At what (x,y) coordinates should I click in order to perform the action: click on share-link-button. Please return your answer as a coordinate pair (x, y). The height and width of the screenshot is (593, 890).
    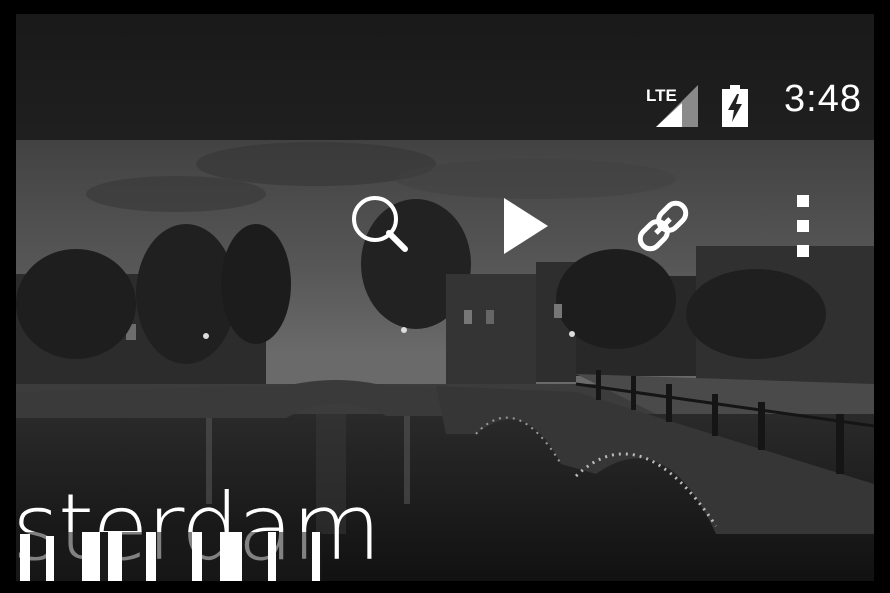
    Looking at the image, I should click on (663, 226).